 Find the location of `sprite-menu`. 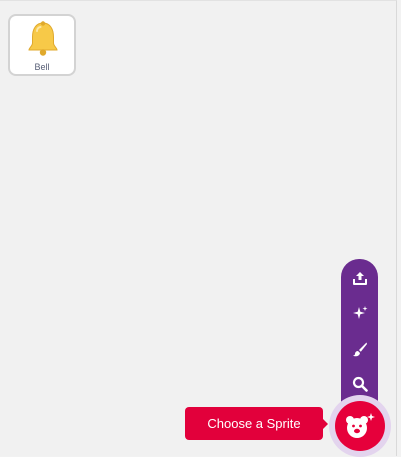

sprite-menu is located at coordinates (359, 333).